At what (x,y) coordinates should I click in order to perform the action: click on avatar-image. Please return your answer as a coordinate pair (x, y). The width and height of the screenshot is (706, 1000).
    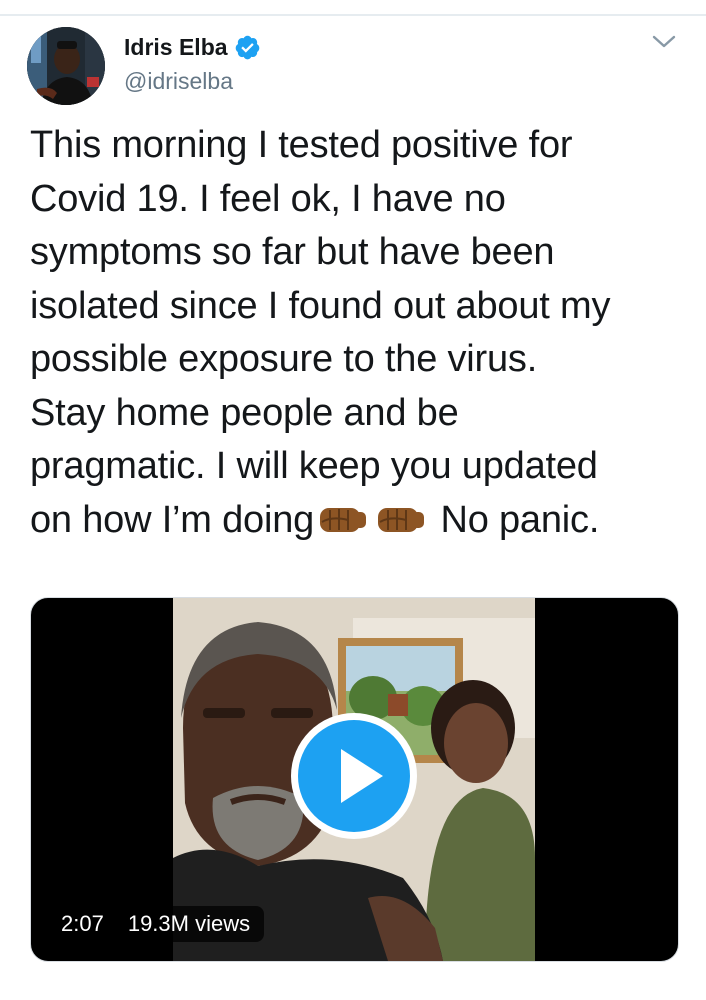
    Looking at the image, I should click on (66, 66).